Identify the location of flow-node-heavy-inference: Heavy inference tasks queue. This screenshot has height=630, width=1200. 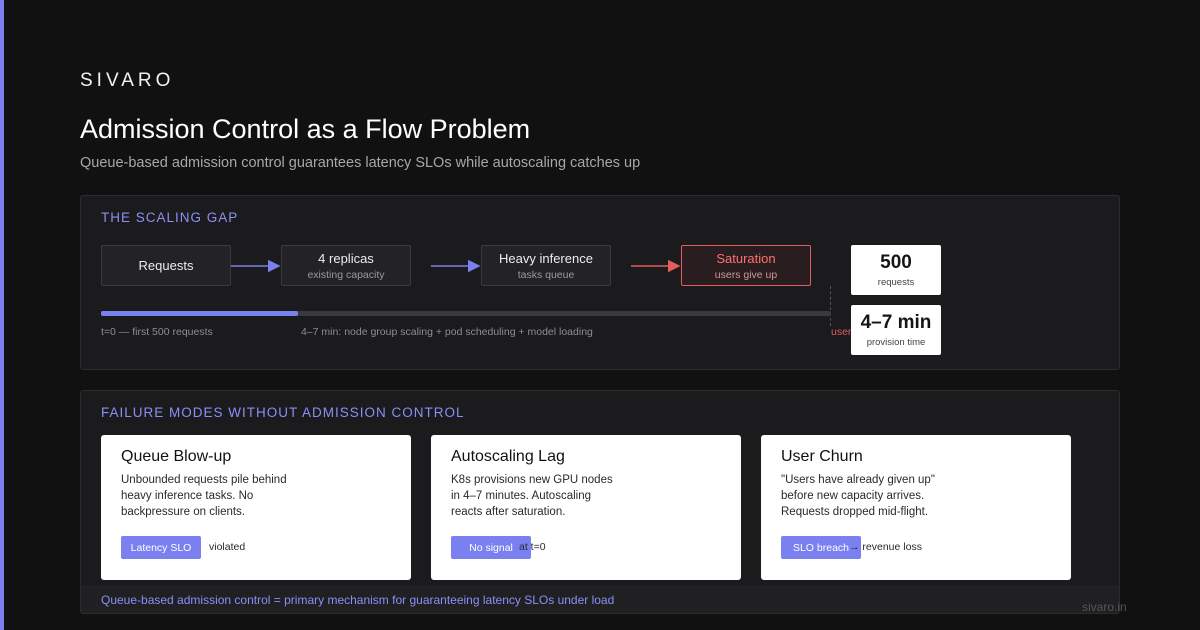
(546, 265).